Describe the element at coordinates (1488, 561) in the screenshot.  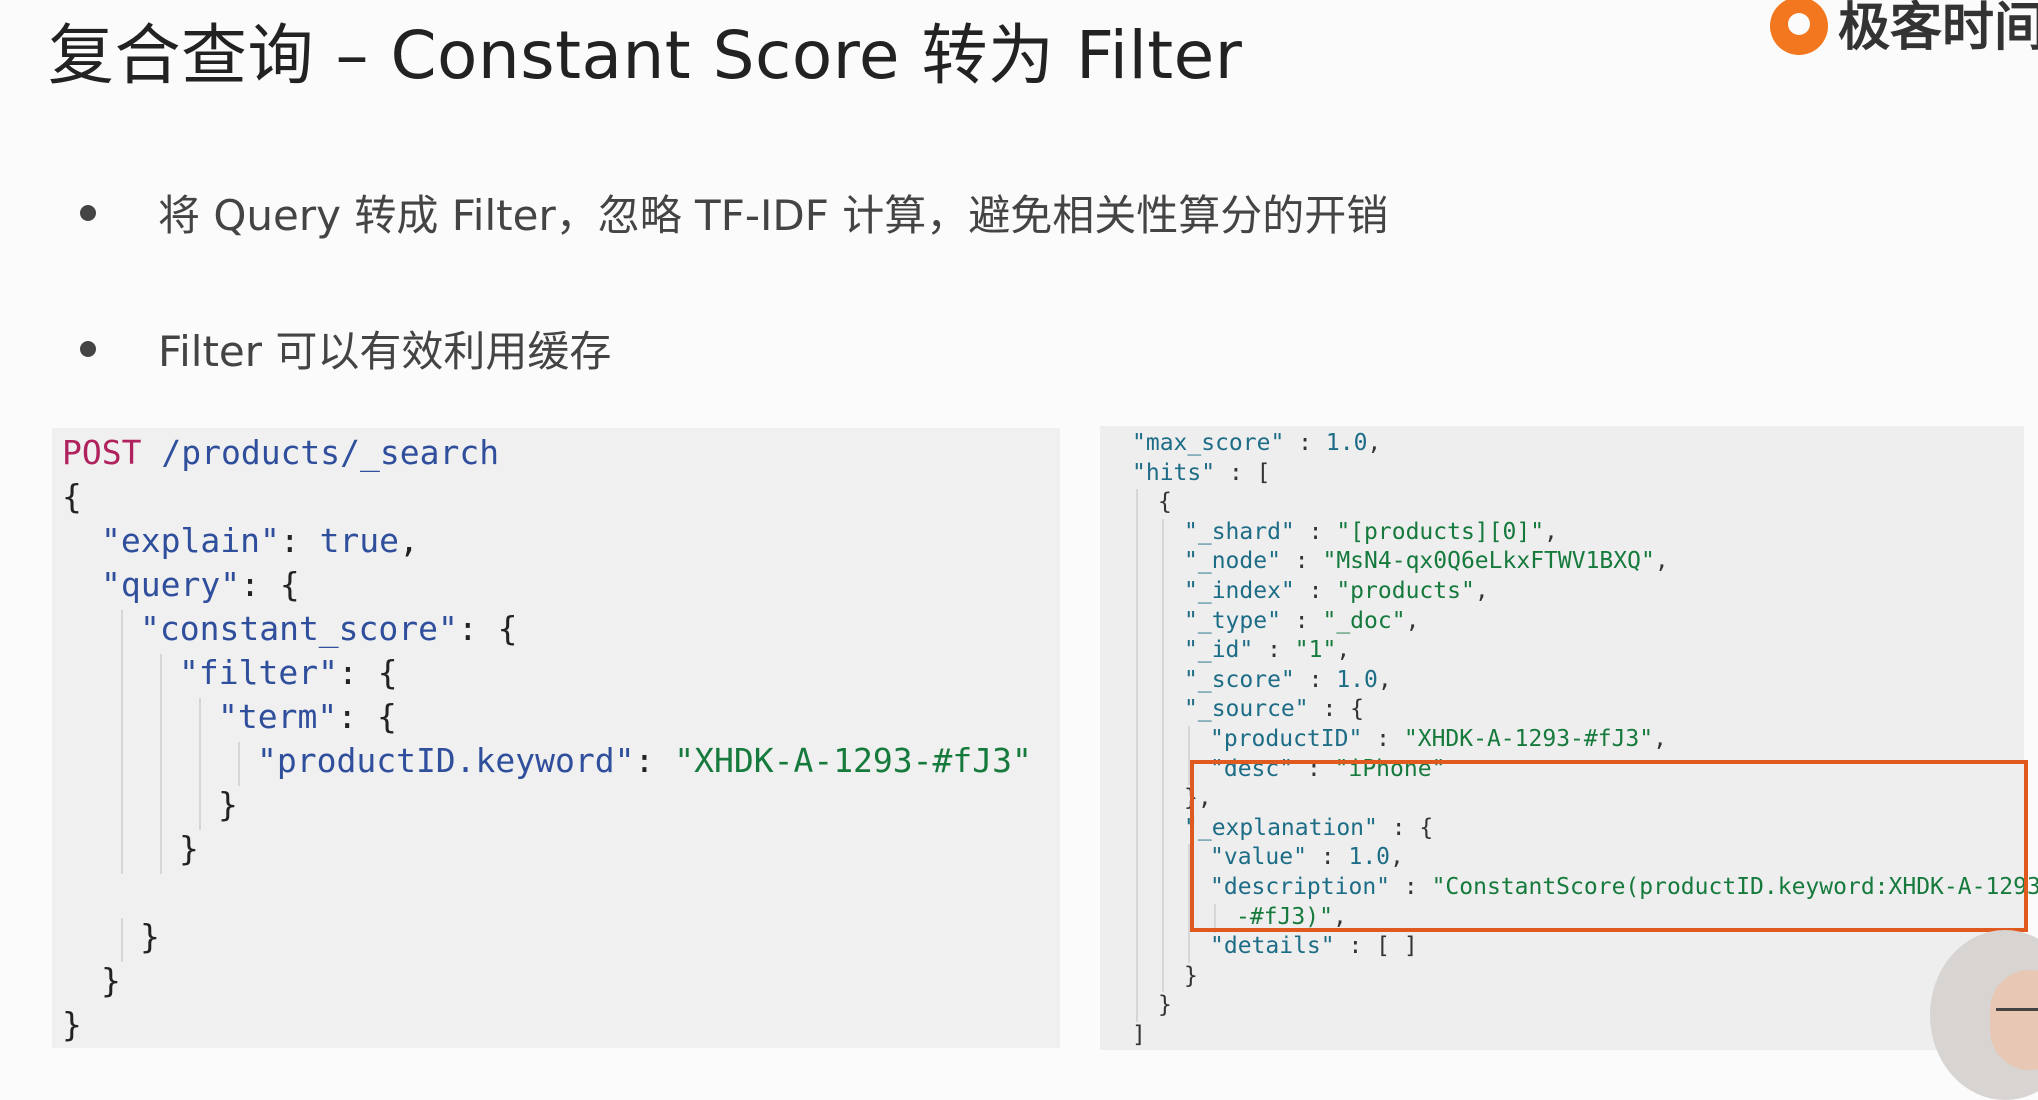
I see `code-token: "MsN4-qx0Q6eLkxFTWV1BXQ"` at that location.